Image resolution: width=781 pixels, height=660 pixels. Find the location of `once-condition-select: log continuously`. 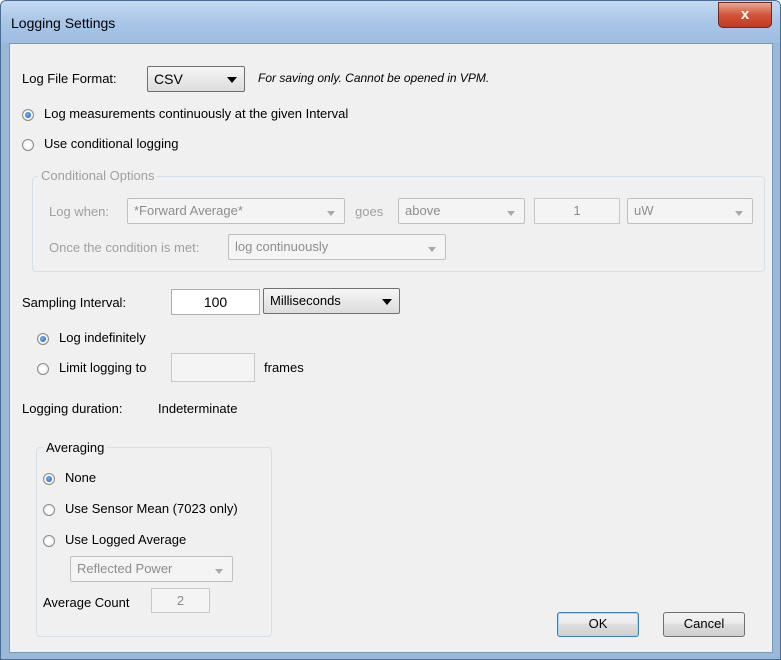

once-condition-select: log continuously is located at coordinates (337, 247).